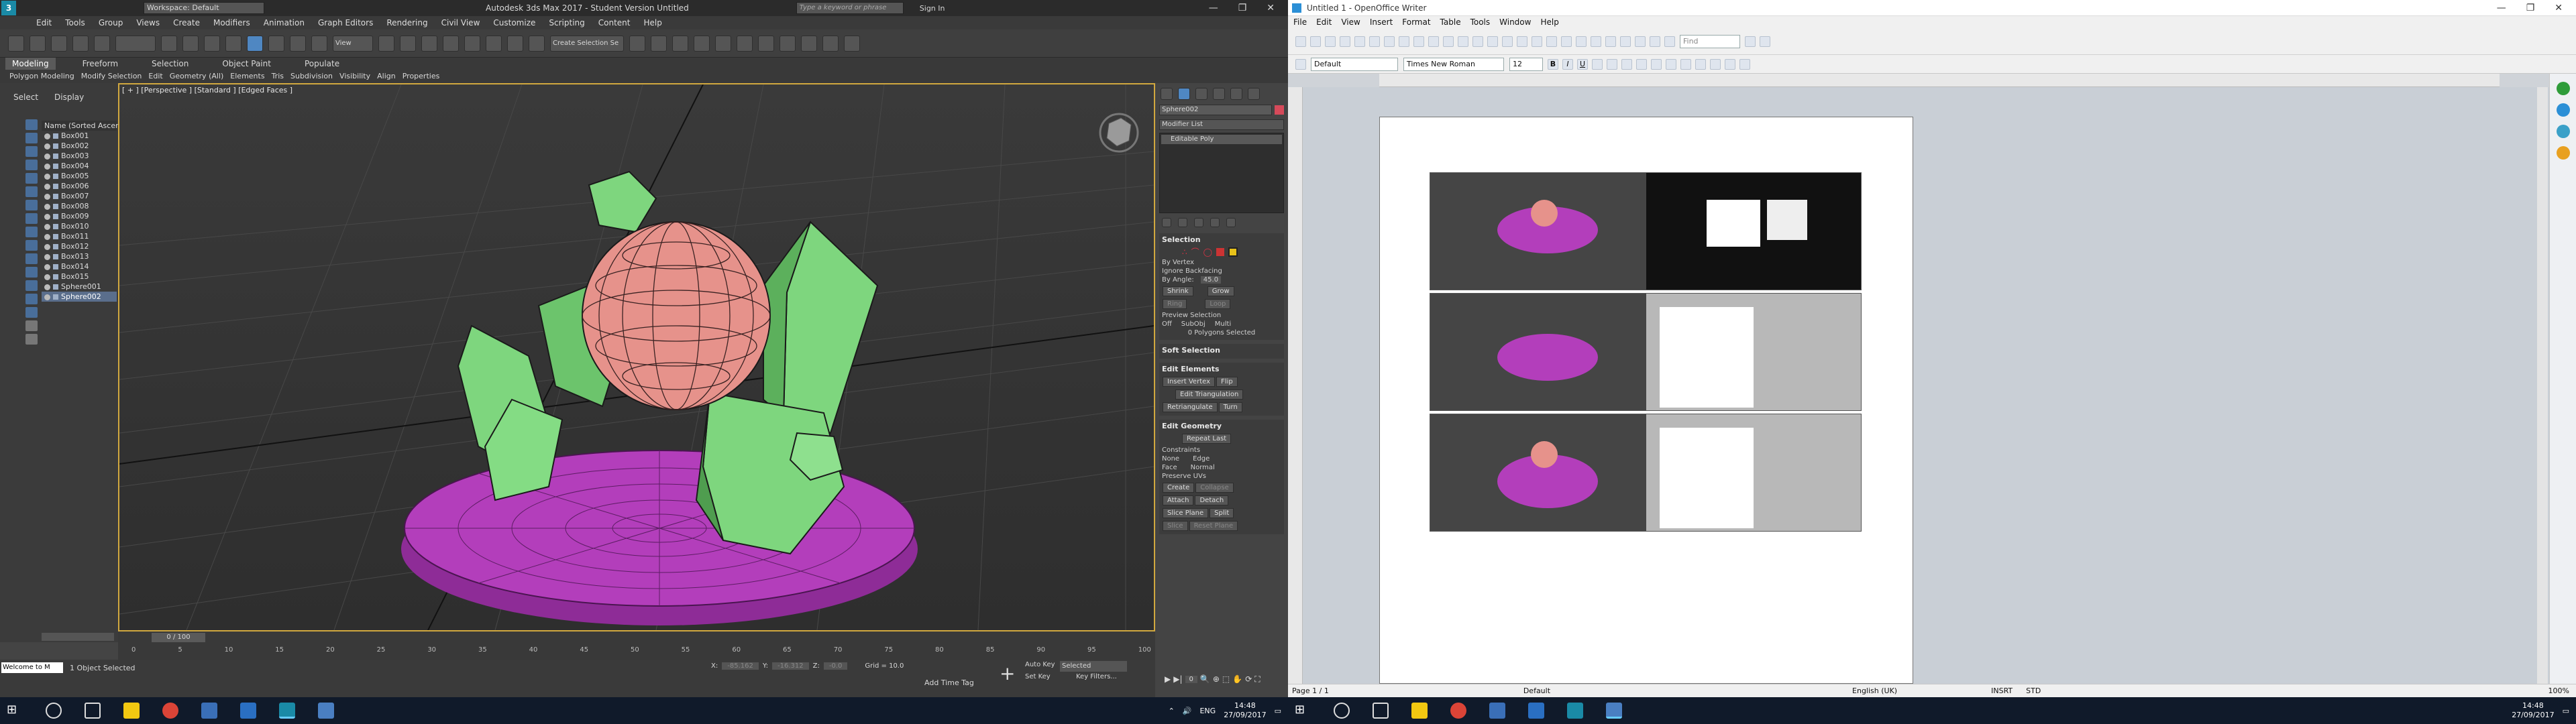 The height and width of the screenshot is (724, 2576). What do you see at coordinates (197, 76) in the screenshot?
I see `ribbon-geometry-all: Geometry (All)` at bounding box center [197, 76].